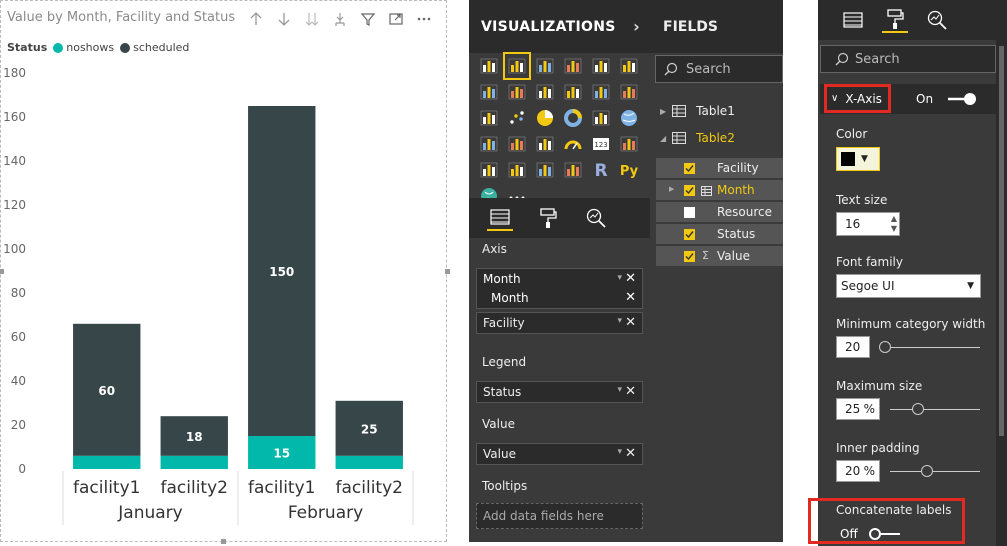 The image size is (1007, 546). What do you see at coordinates (545, 66) in the screenshot?
I see `clustered-bar-icon` at bounding box center [545, 66].